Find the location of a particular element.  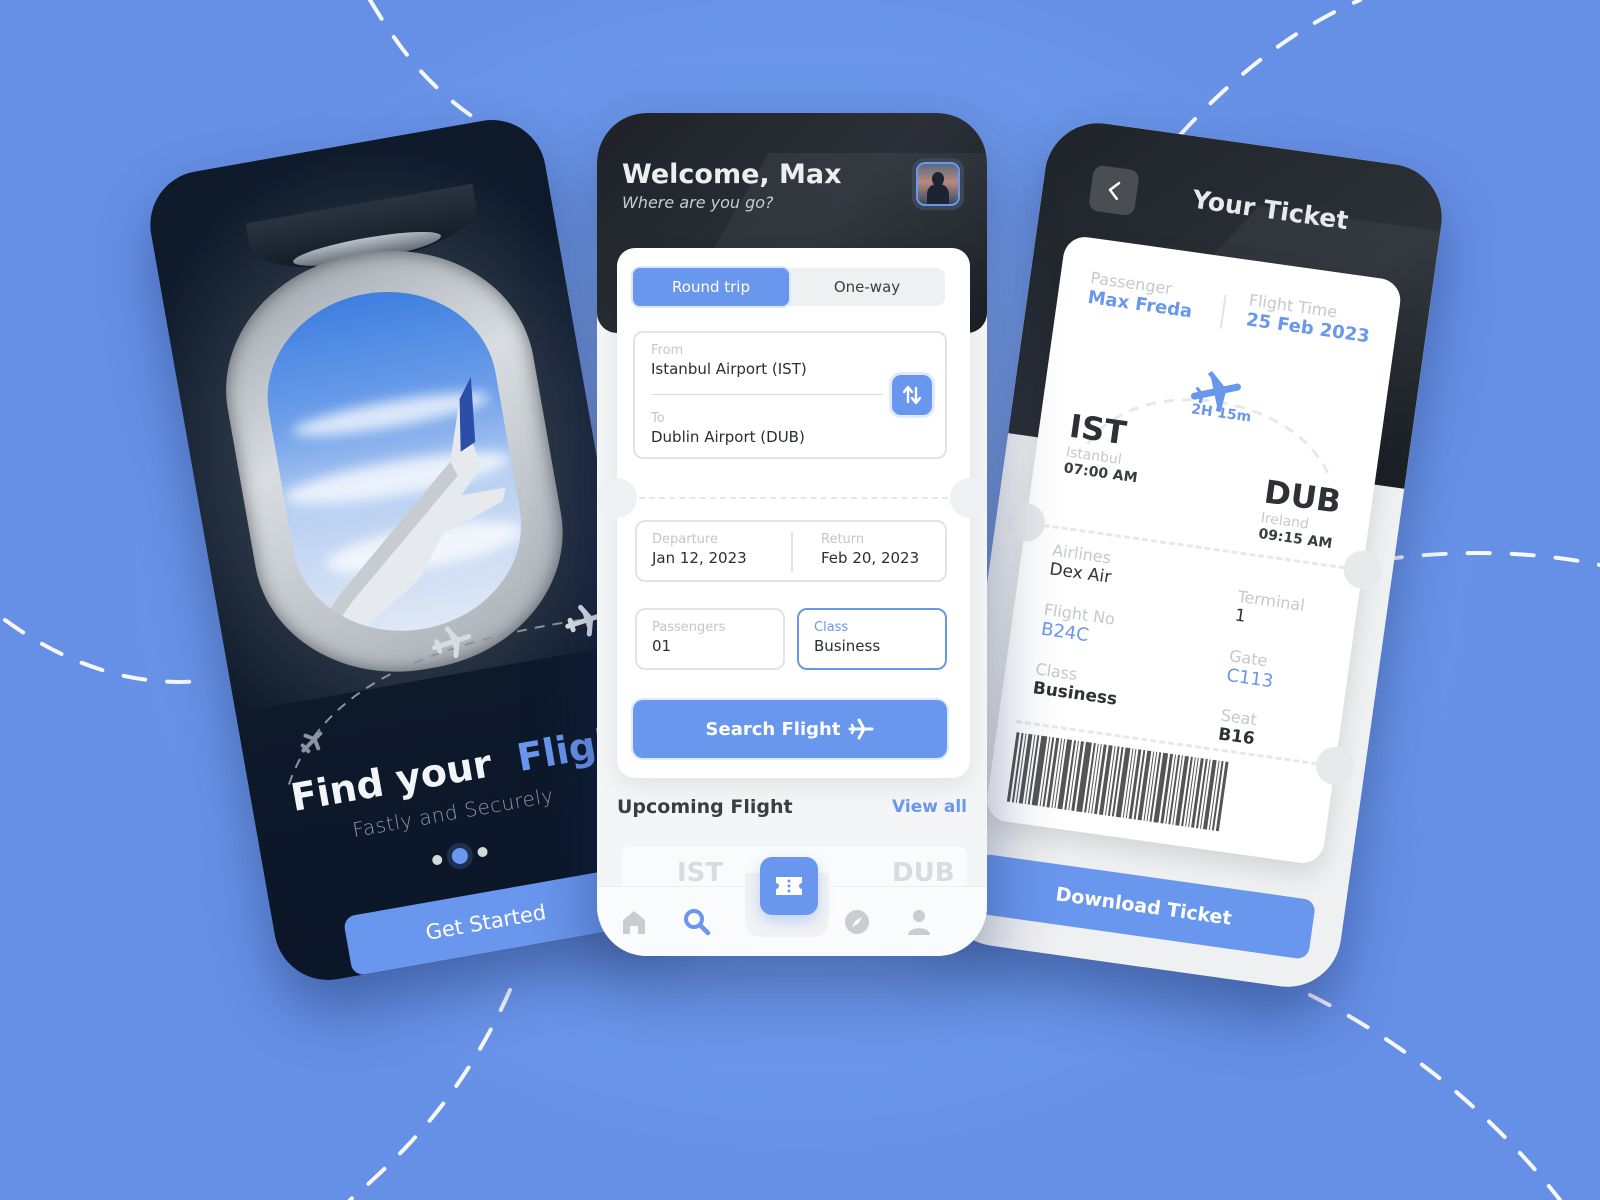

greeting-subtitle: Where are you go? is located at coordinates (698, 202).